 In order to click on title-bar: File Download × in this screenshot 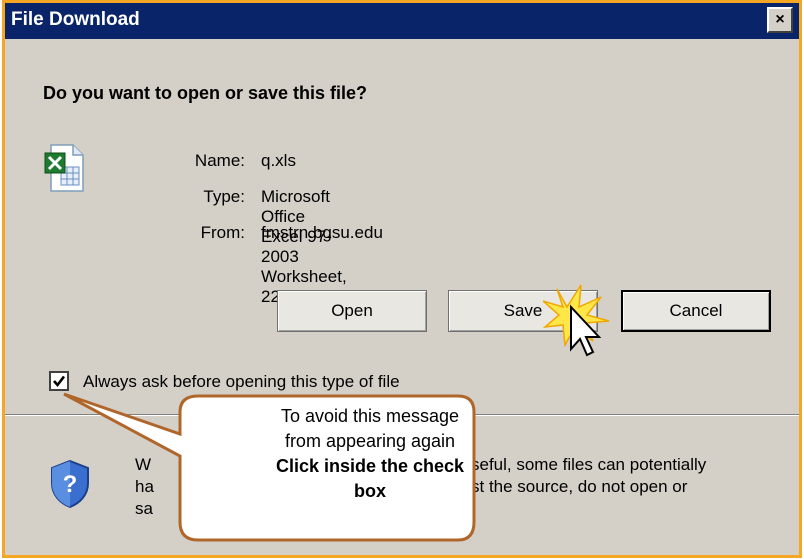, I will do `click(402, 21)`.